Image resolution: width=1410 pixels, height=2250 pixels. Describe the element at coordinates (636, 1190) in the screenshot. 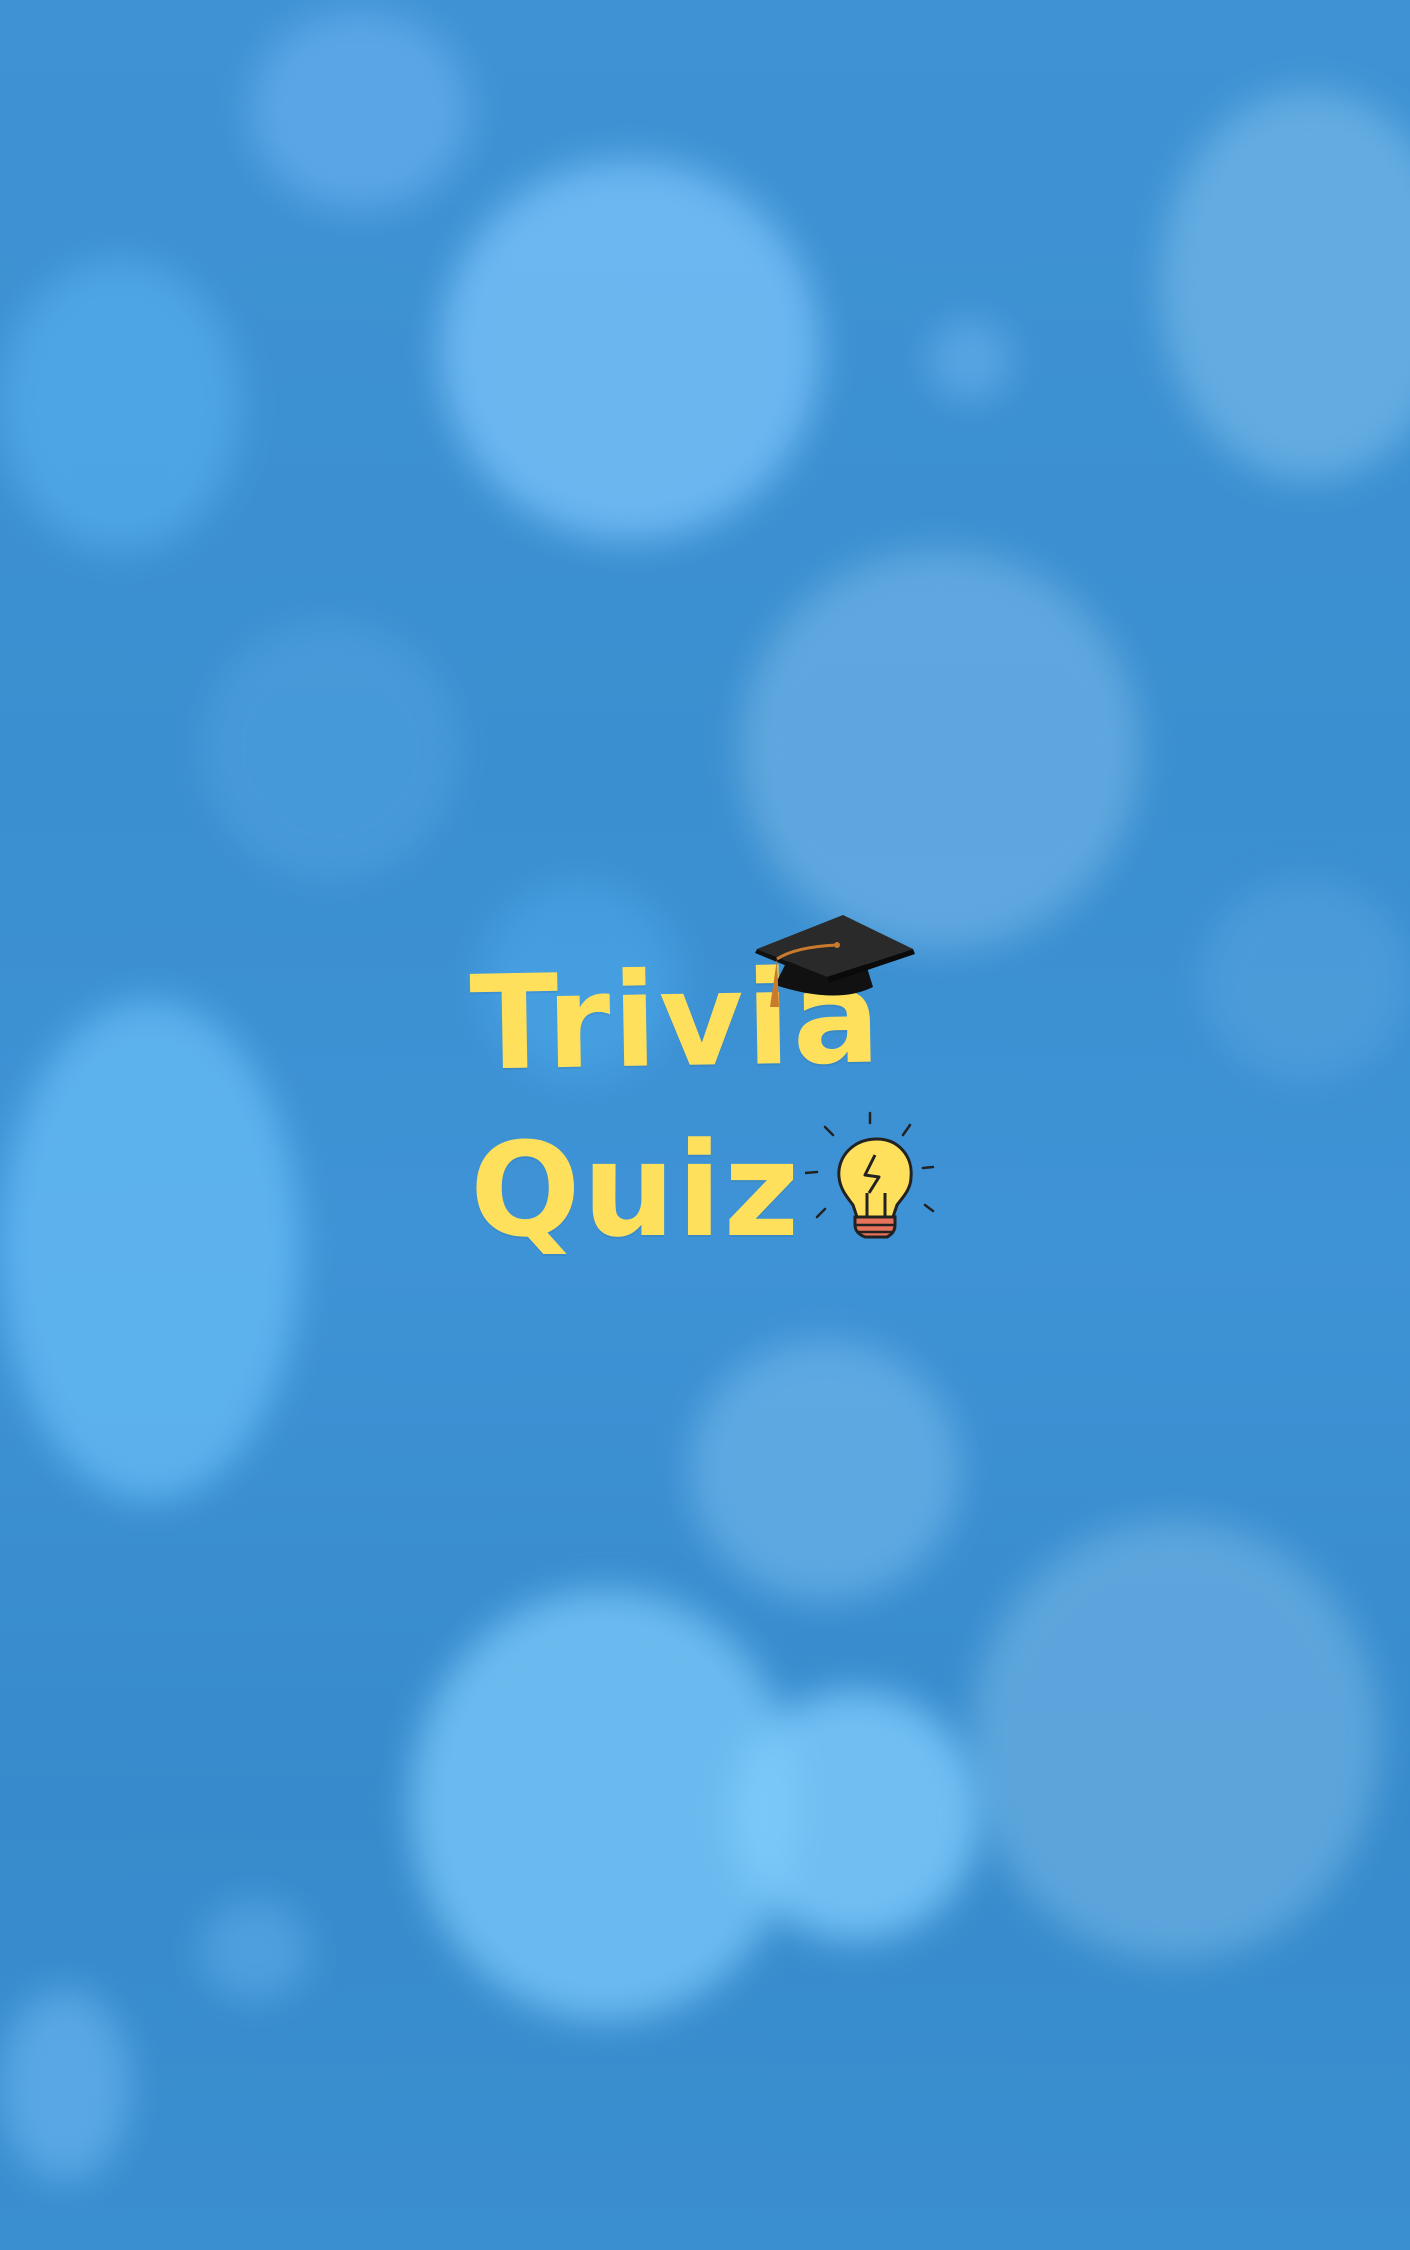

I see `logo-title-line-2: Quiz` at that location.